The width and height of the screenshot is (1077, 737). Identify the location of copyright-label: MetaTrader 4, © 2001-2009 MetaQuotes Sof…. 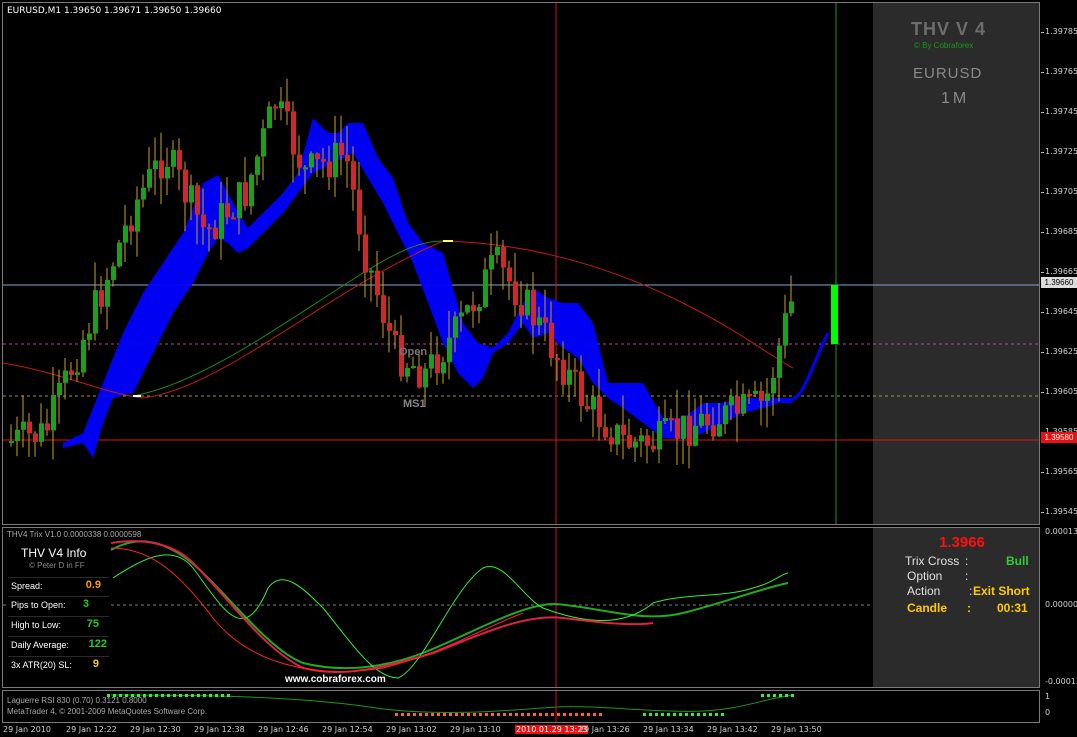
(107, 711).